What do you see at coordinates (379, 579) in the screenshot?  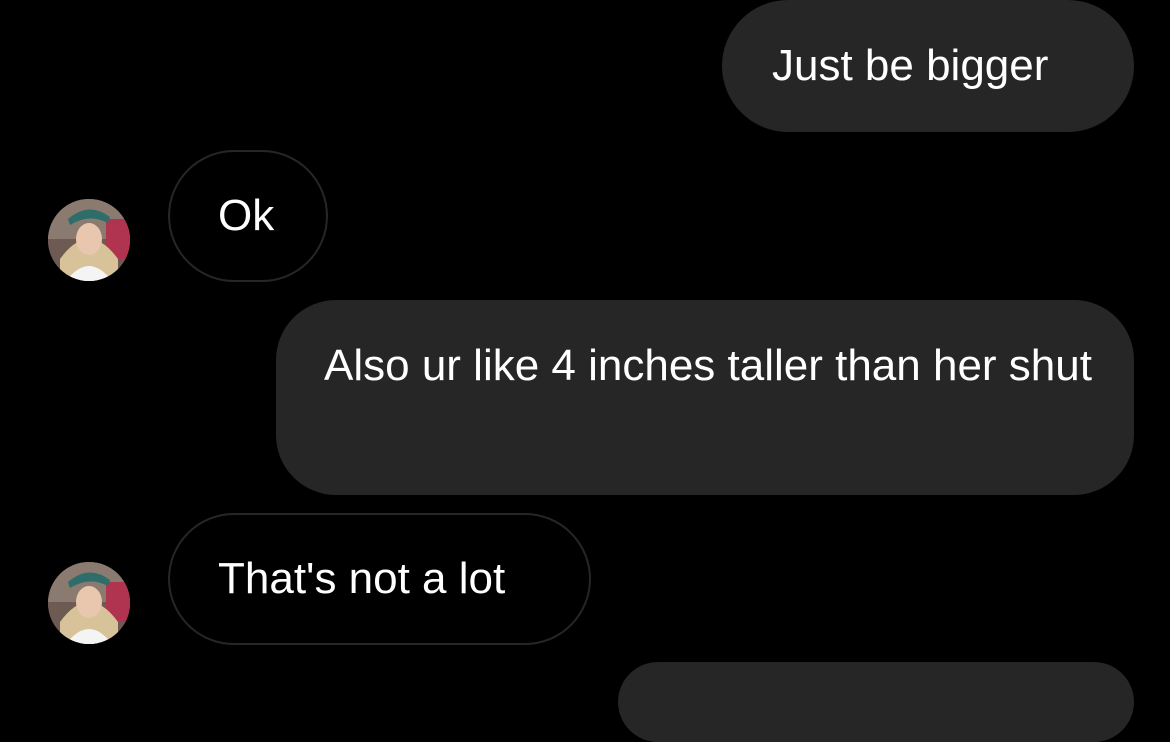 I see `message-bubble-incoming: That's not a lot` at bounding box center [379, 579].